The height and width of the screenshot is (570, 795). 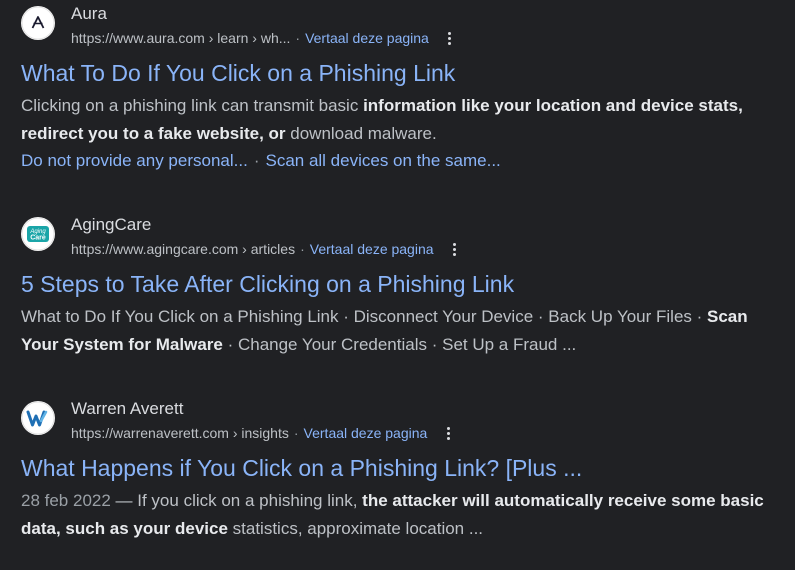 What do you see at coordinates (124, 500) in the screenshot?
I see `snippet-dash: —` at bounding box center [124, 500].